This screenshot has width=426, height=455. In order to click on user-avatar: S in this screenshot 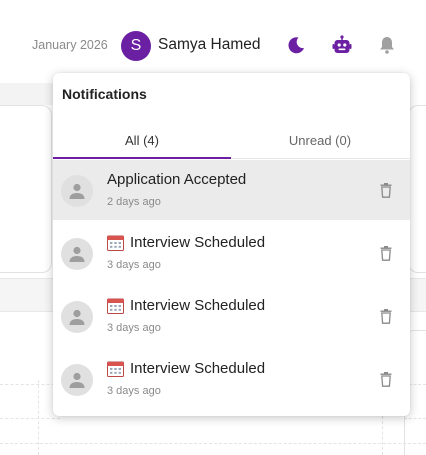, I will do `click(136, 46)`.